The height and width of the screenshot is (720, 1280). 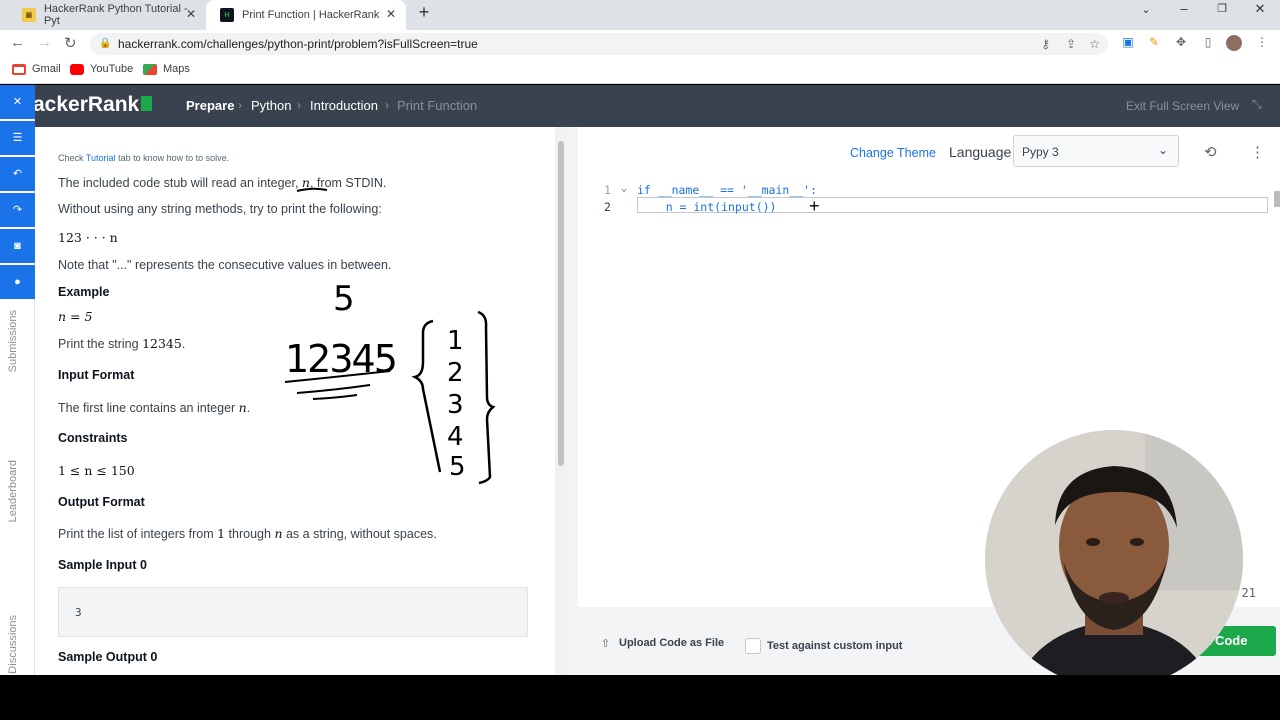 I want to click on extension-icon: ▣, so click(x=1128, y=43).